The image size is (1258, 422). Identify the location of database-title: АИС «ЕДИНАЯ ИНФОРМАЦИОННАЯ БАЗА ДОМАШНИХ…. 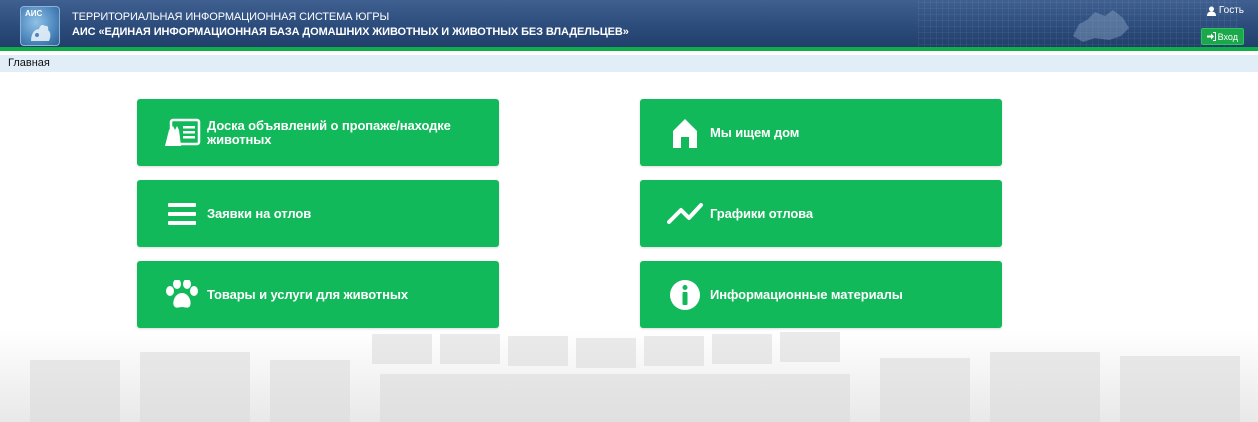
(350, 32).